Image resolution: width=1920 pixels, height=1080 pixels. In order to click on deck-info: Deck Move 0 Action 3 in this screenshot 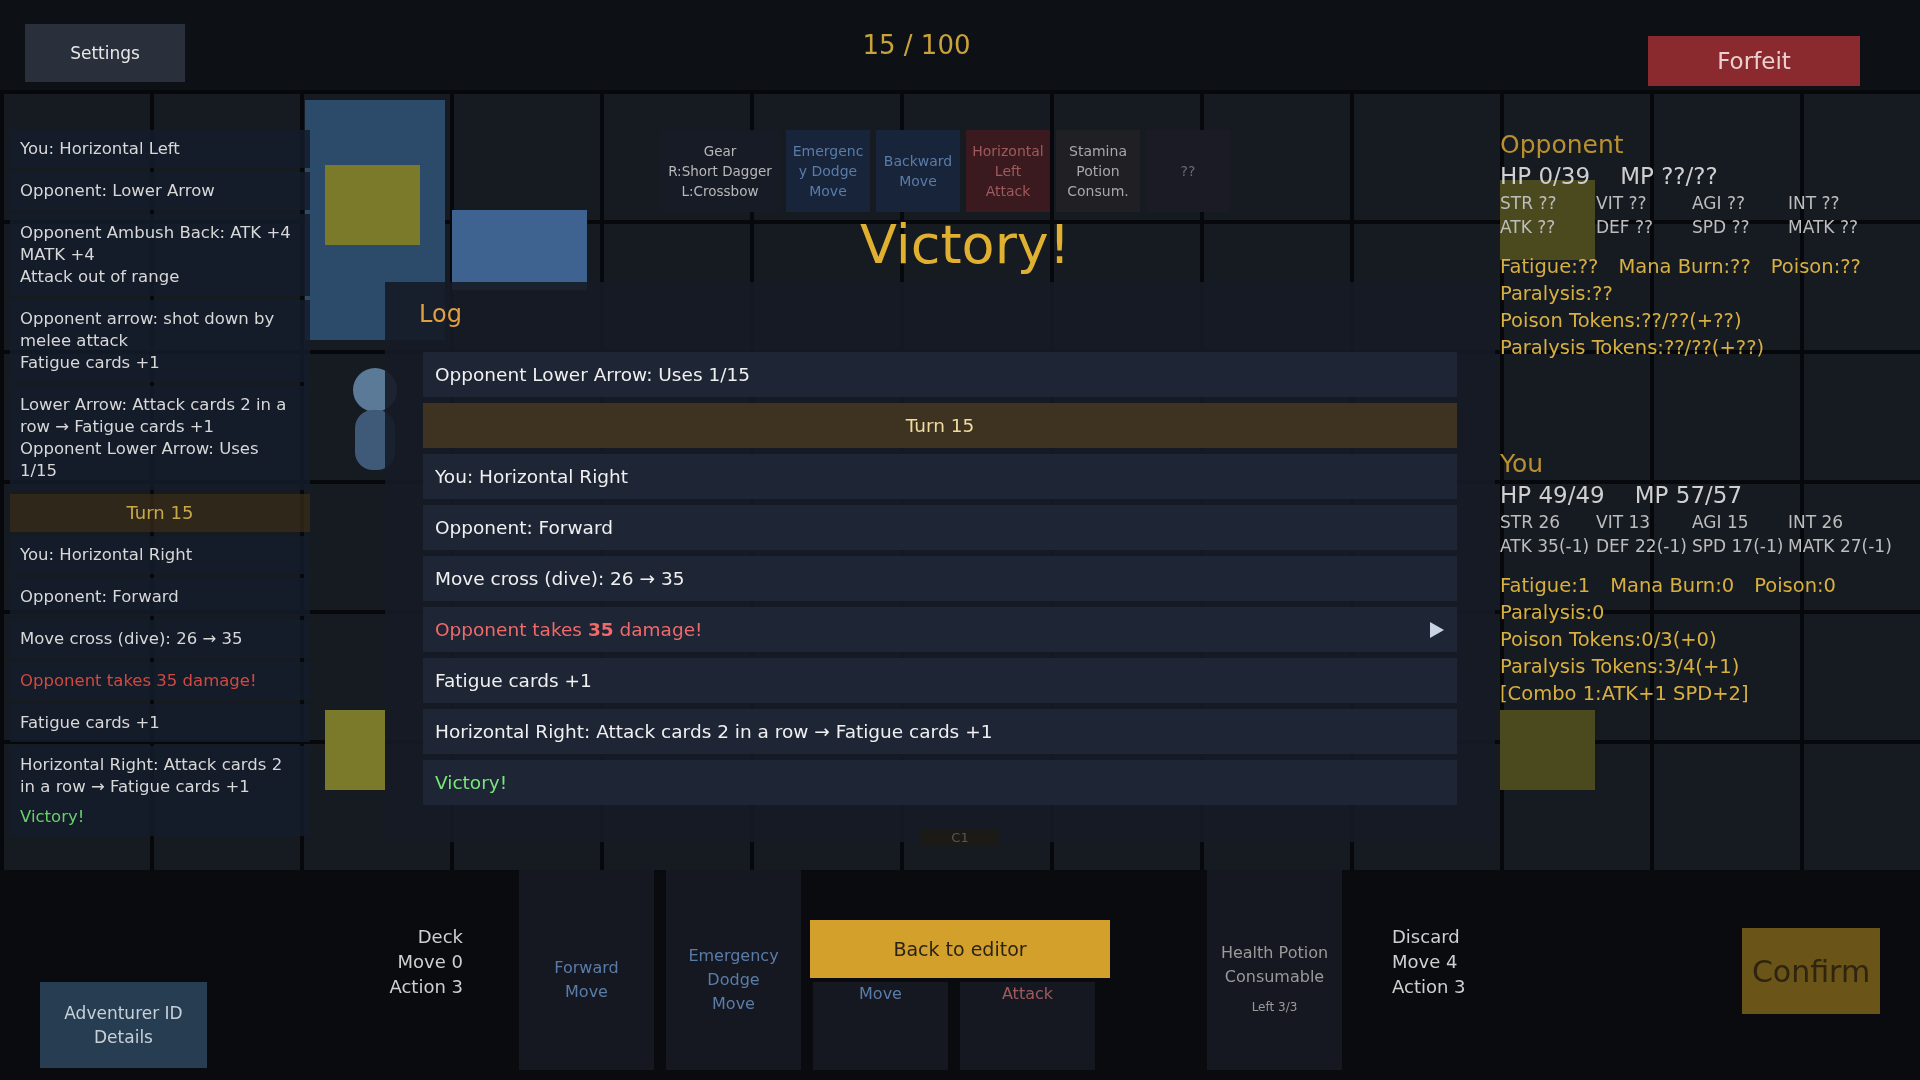, I will do `click(425, 962)`.